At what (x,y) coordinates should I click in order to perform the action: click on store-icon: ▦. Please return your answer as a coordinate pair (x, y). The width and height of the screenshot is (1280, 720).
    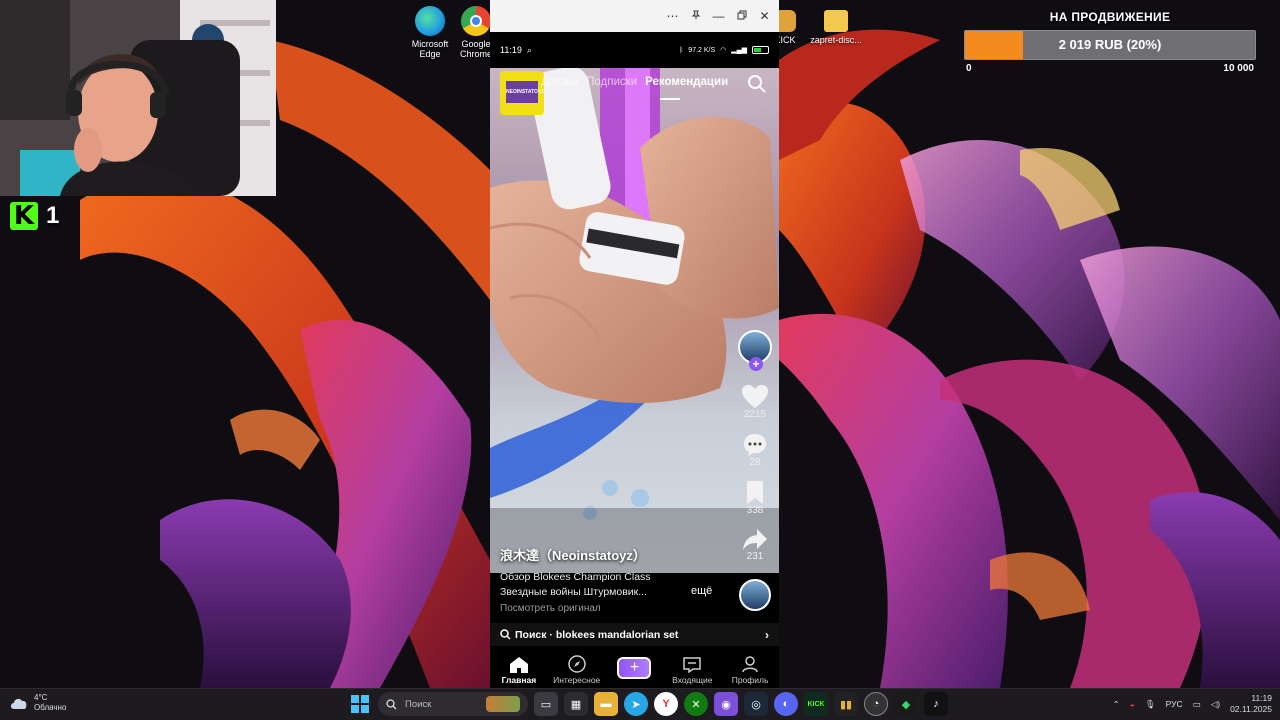
    Looking at the image, I should click on (576, 704).